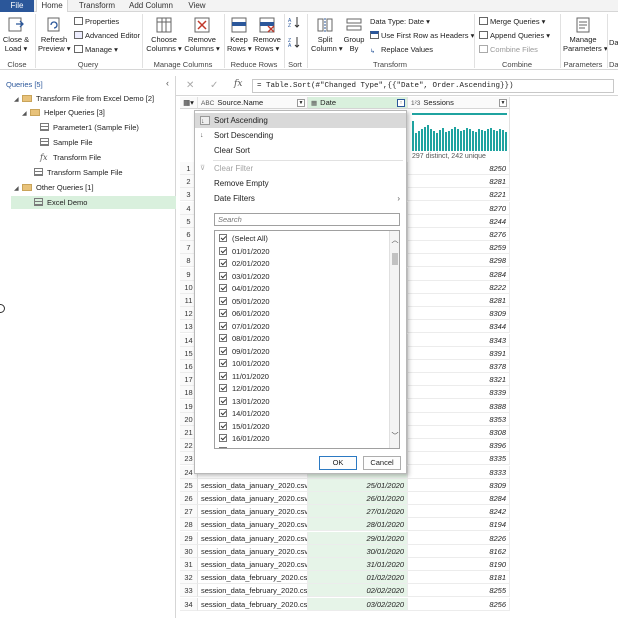 This screenshot has height=618, width=618. Describe the element at coordinates (96, 22) in the screenshot. I see `properties-button: Properties` at that location.